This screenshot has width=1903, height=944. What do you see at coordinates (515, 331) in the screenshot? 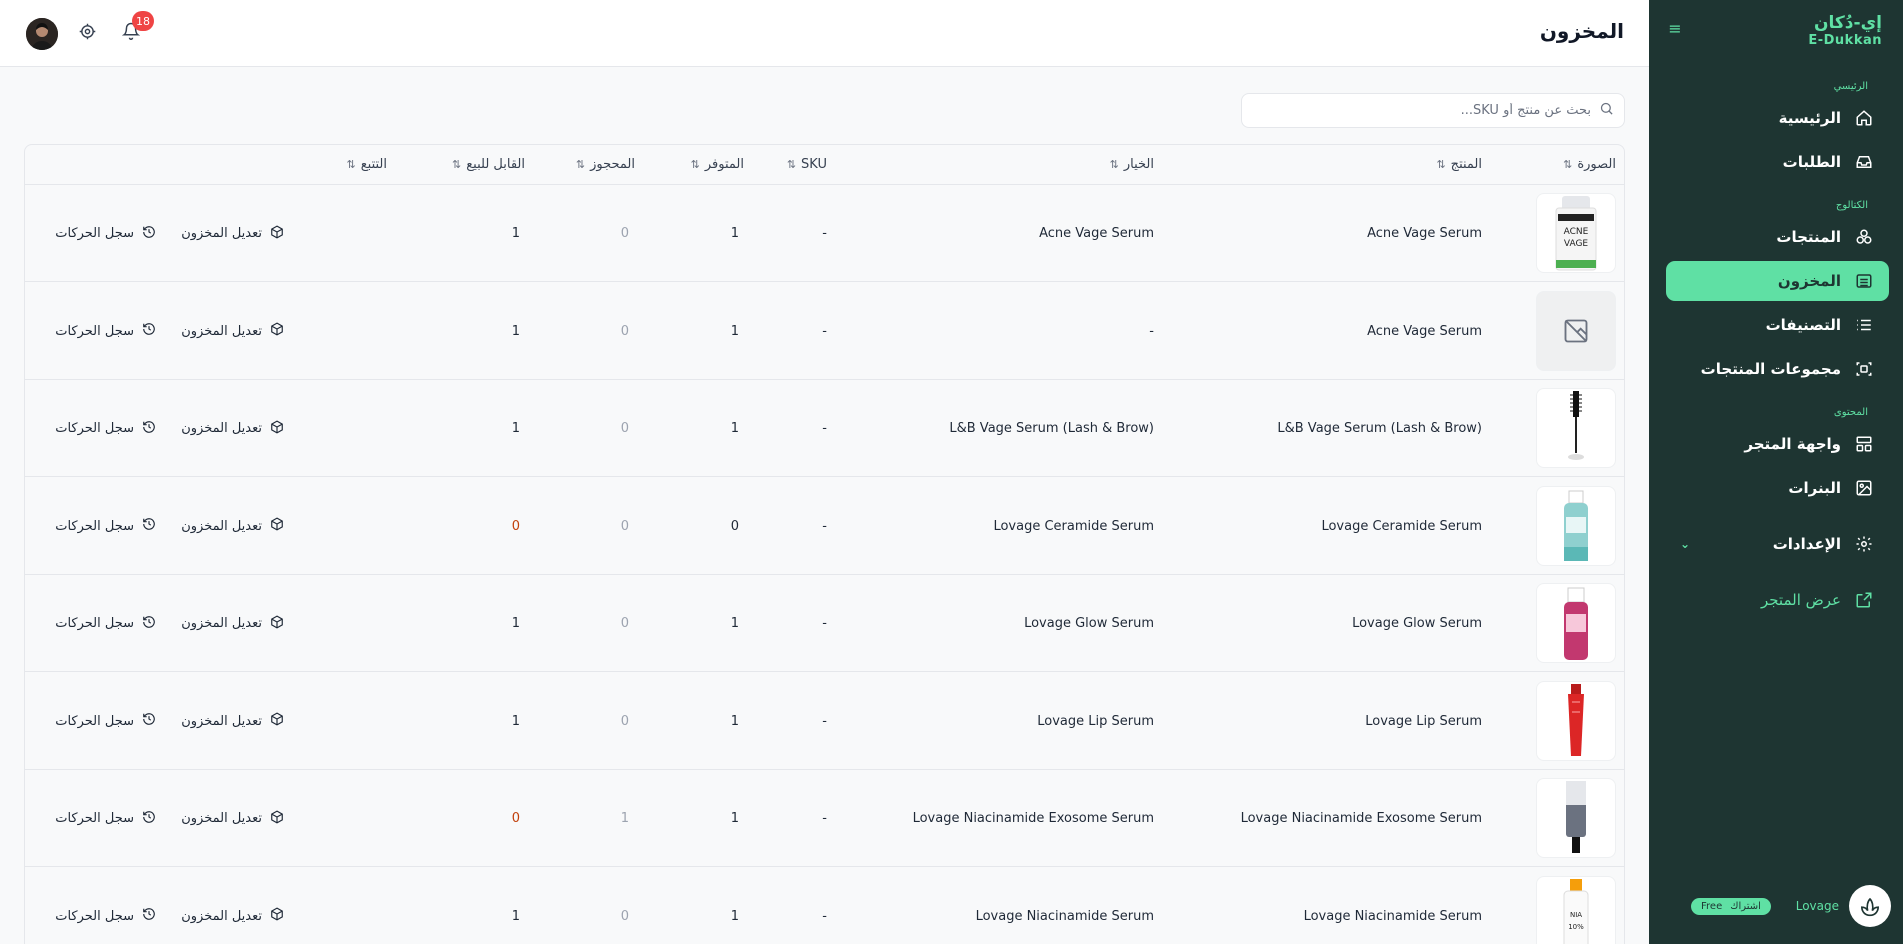
I see `sellable-value: 1` at bounding box center [515, 331].